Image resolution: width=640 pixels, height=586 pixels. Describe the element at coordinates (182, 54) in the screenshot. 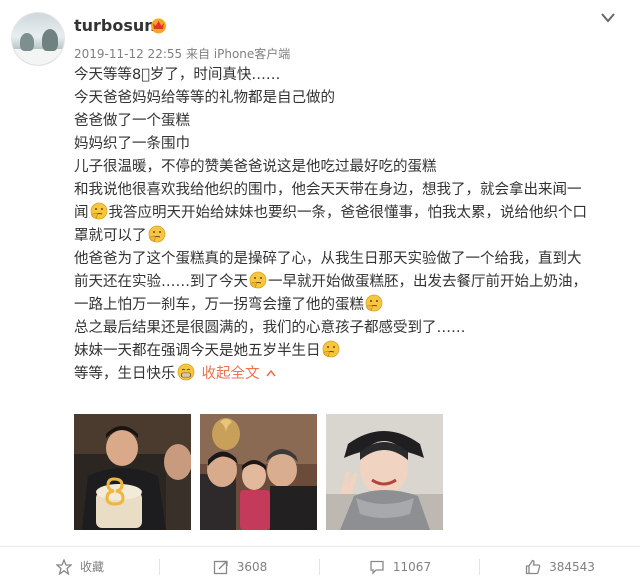

I see `post-meta: 2019-11-12 22:55 来自 iPhone客户端` at that location.